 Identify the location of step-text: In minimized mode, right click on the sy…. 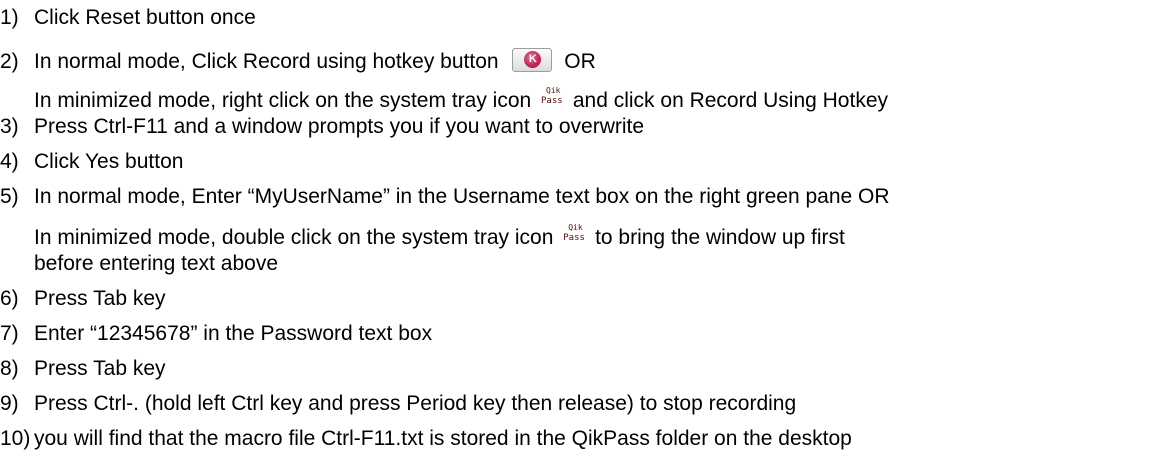
(286, 100).